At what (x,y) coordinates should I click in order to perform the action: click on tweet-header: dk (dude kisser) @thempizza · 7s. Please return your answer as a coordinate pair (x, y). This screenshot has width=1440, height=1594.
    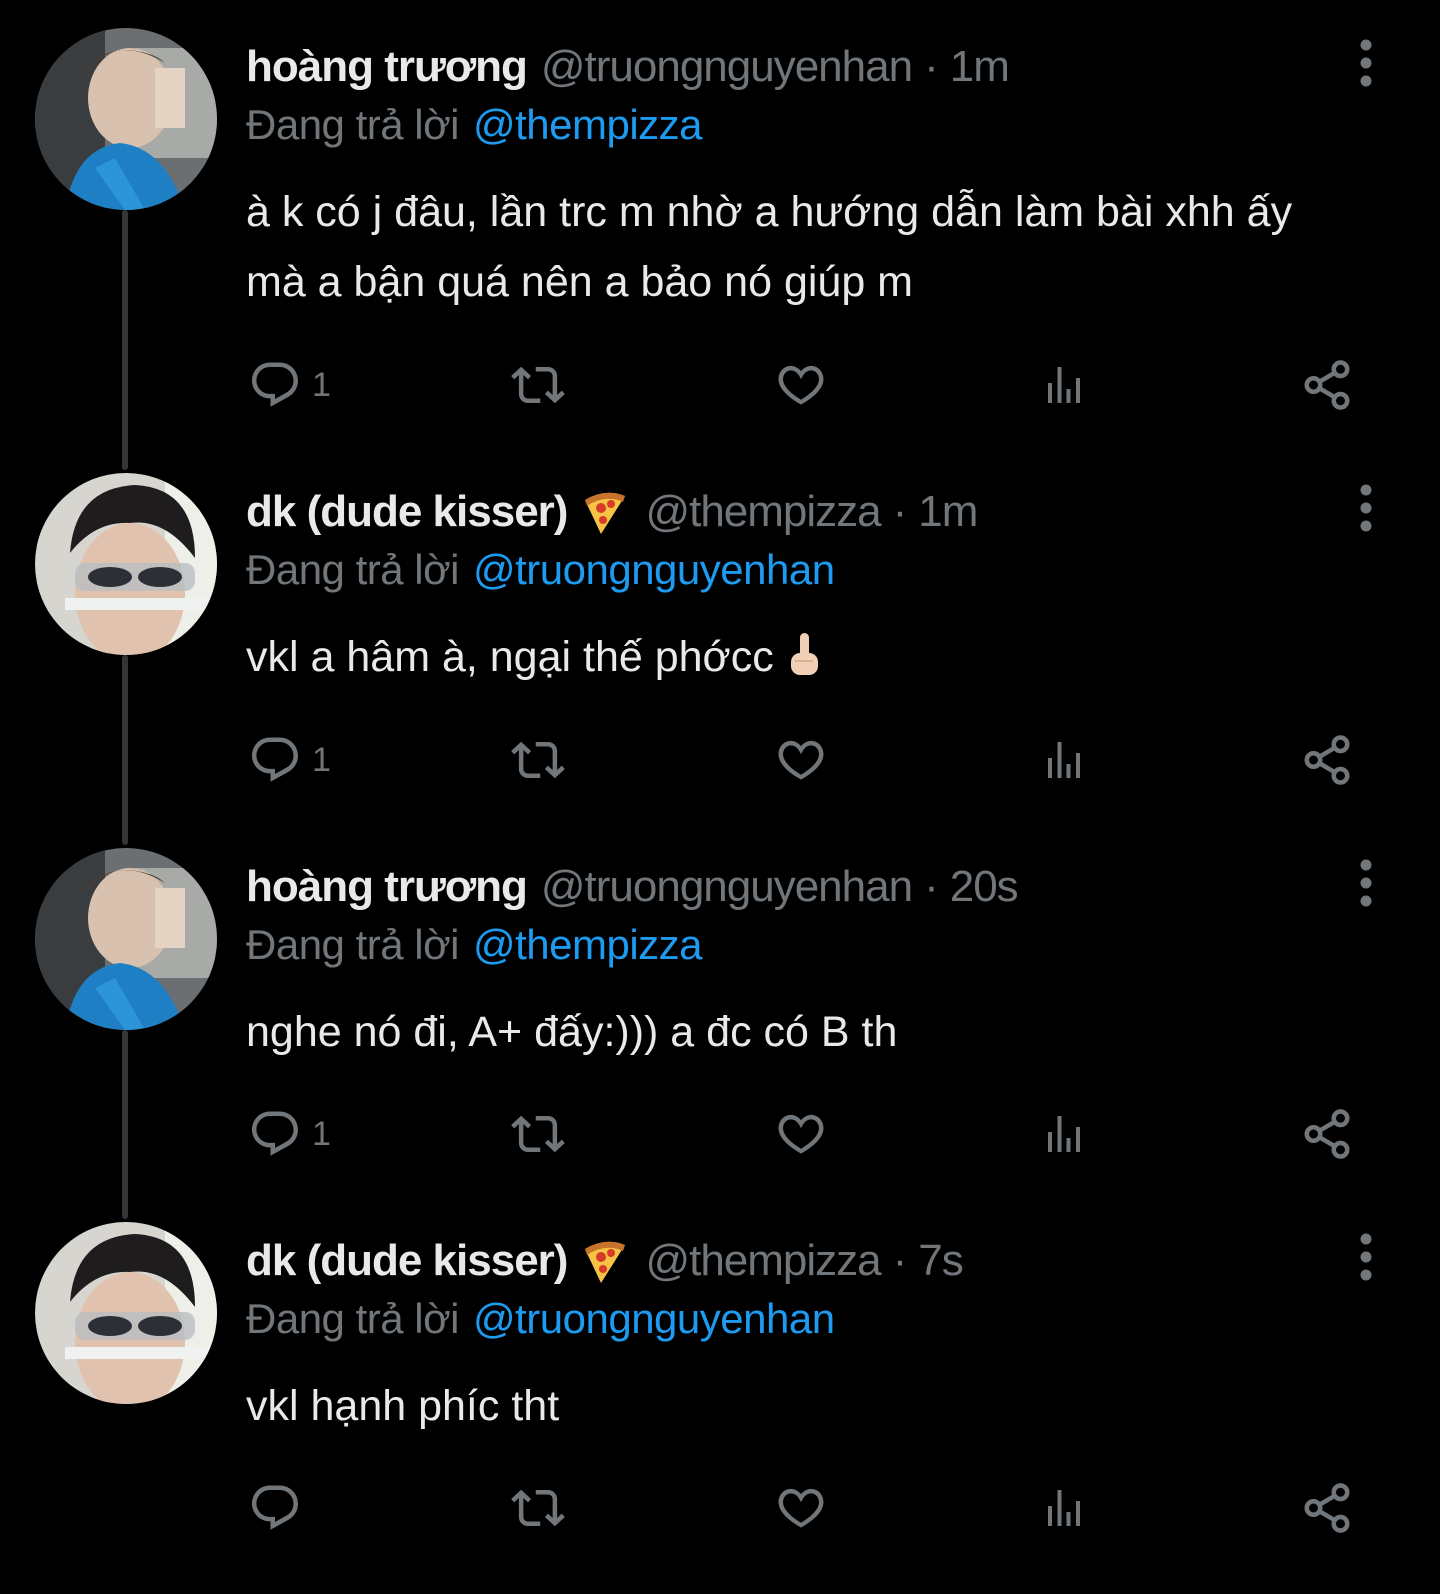
    Looking at the image, I should click on (605, 1261).